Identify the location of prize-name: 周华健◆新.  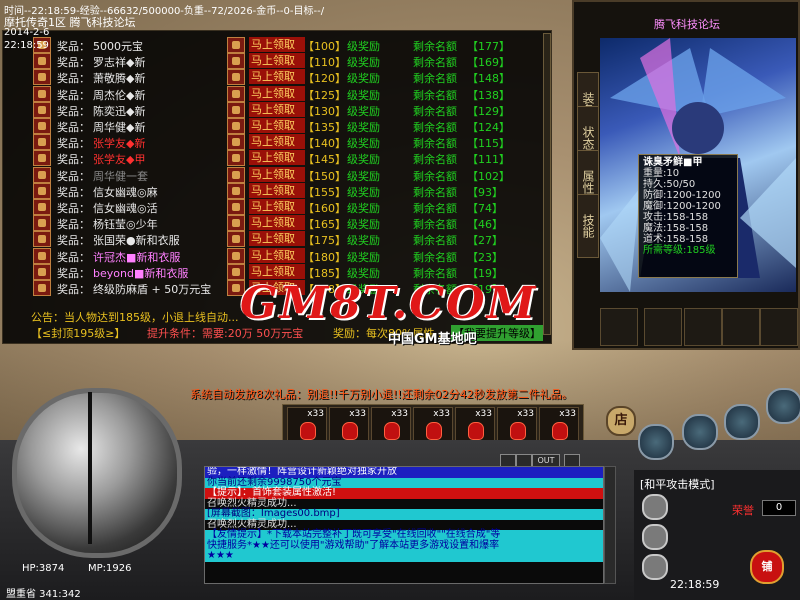
(119, 127).